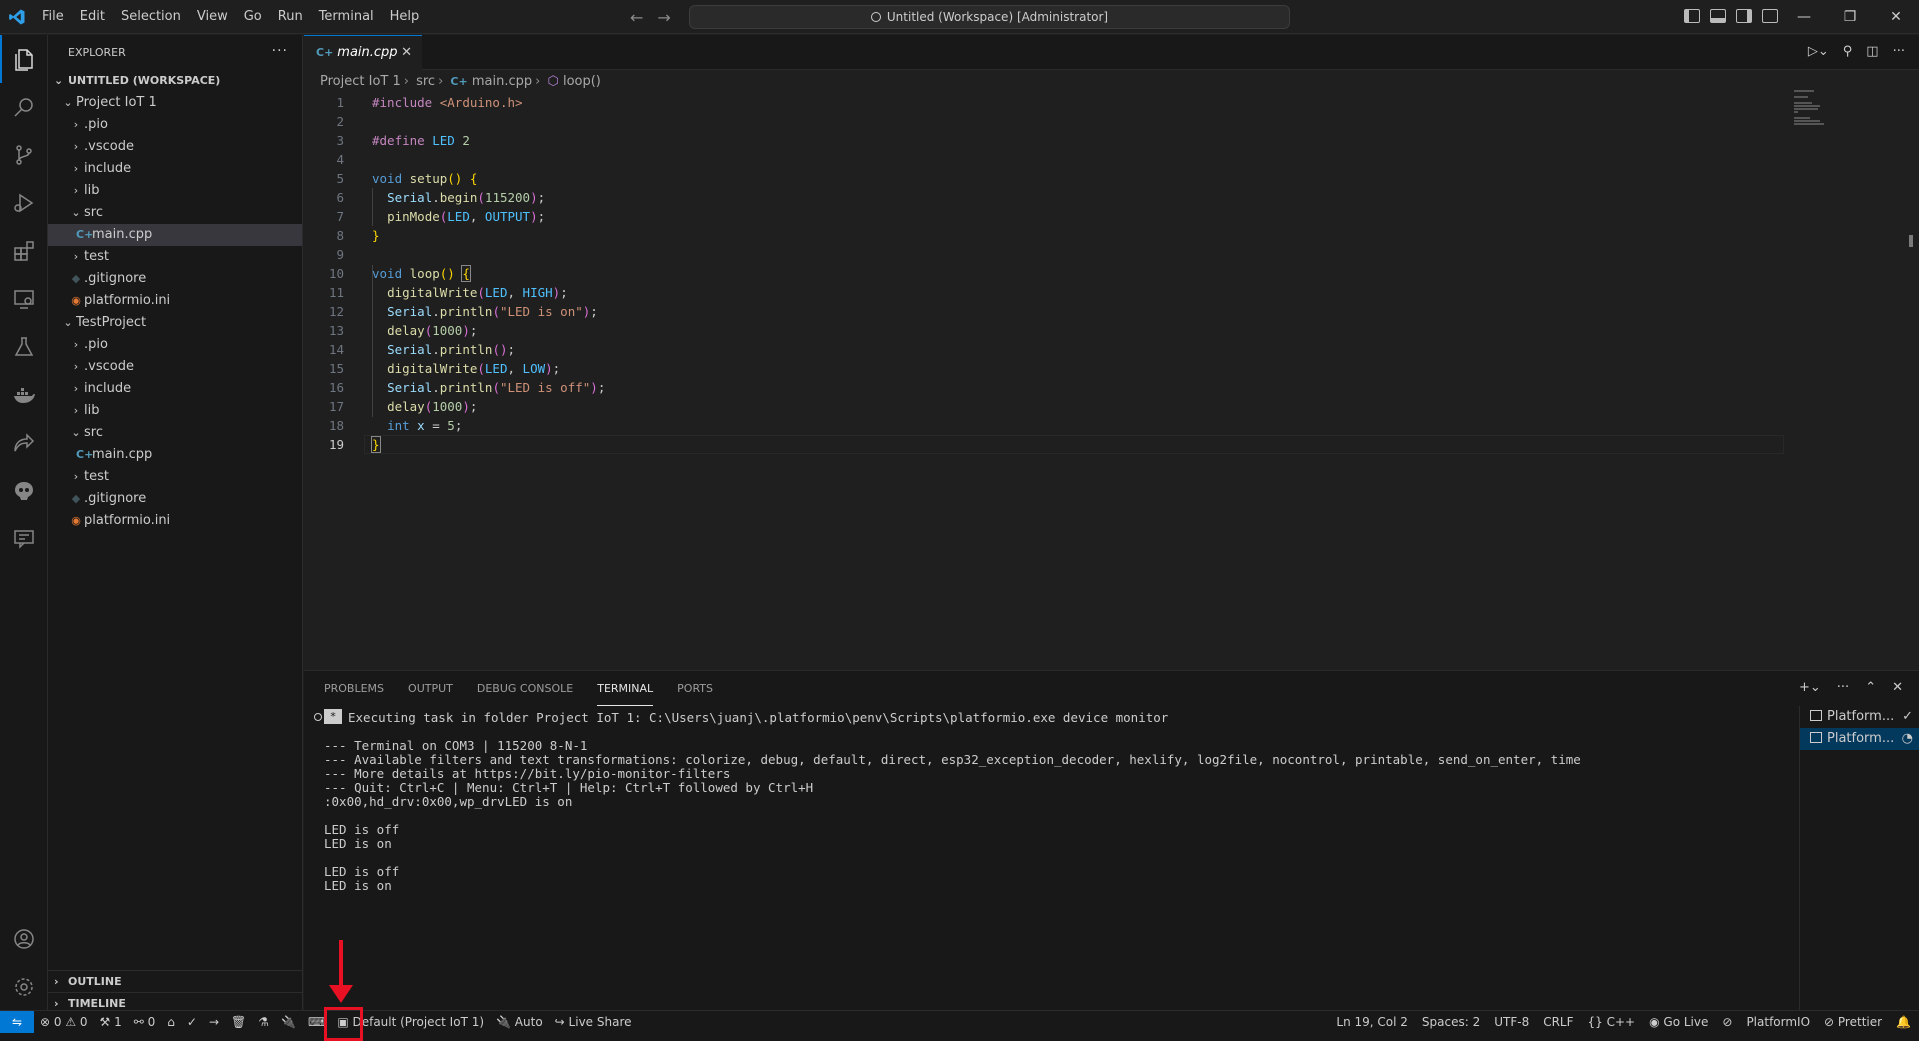 This screenshot has height=1041, width=1919. I want to click on forward-arrow-icon: →, so click(663, 17).